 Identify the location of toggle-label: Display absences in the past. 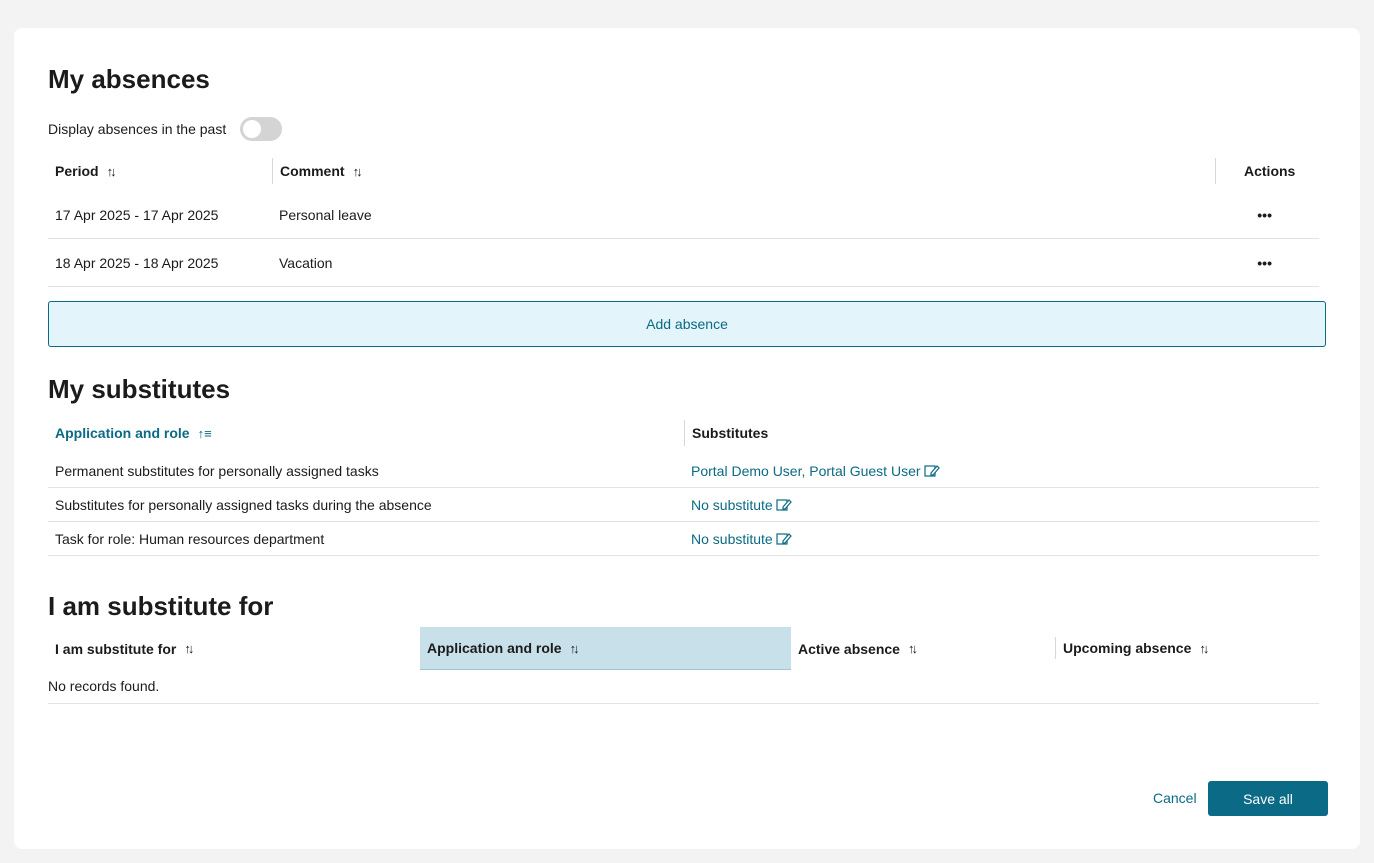
(137, 129).